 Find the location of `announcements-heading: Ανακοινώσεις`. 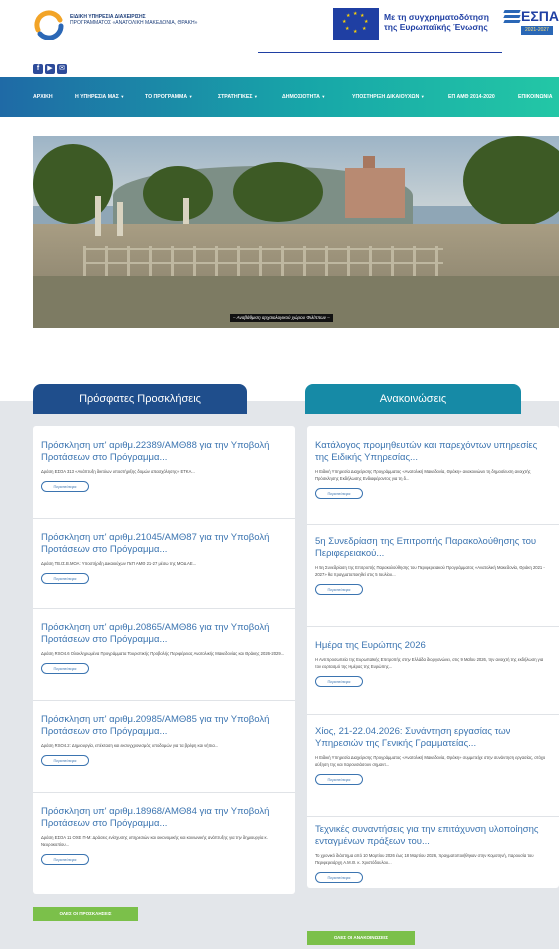

announcements-heading: Ανακοινώσεις is located at coordinates (413, 399).